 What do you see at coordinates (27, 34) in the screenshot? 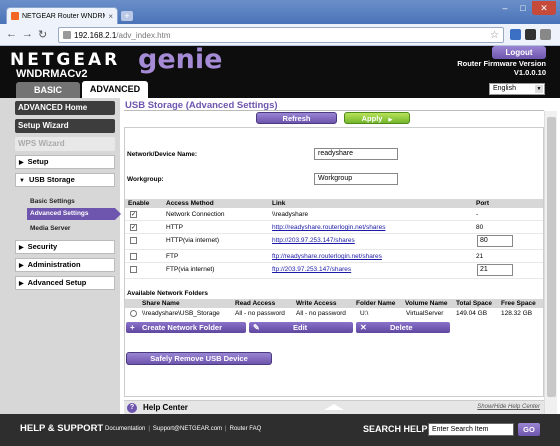
I see `forward-icon: →` at bounding box center [27, 34].